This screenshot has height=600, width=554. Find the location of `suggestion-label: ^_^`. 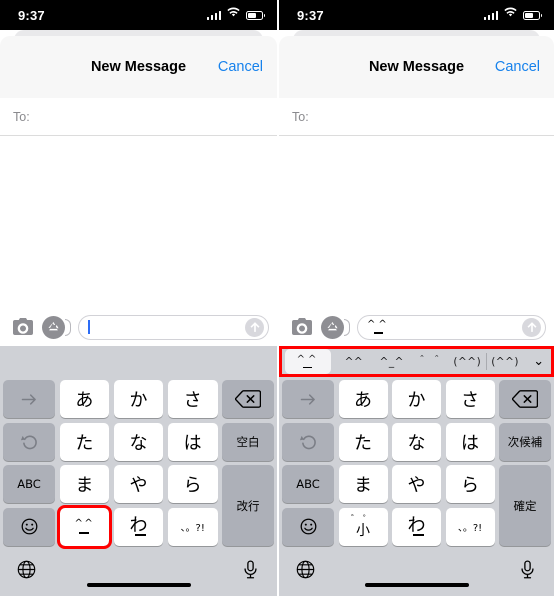

suggestion-label: ^_^ is located at coordinates (391, 361).